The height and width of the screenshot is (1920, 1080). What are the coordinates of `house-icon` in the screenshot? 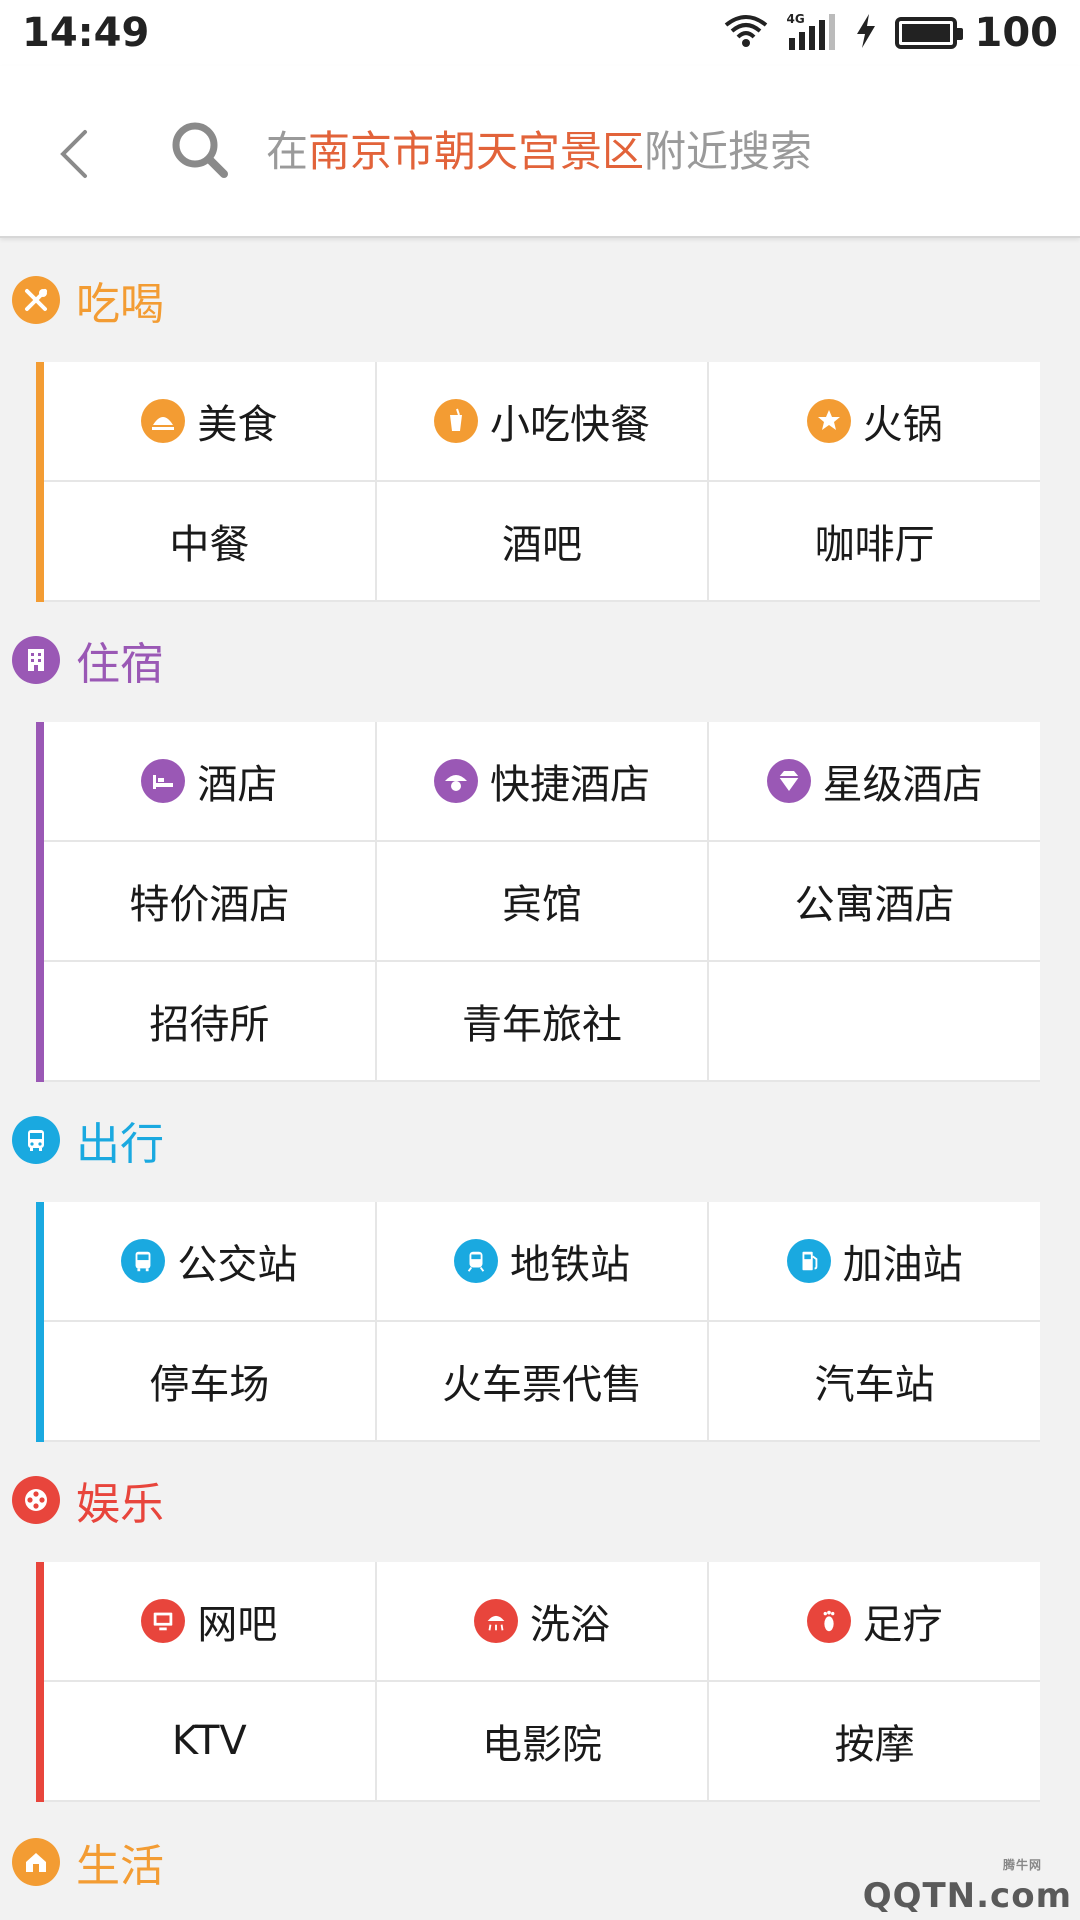 It's located at (36, 1862).